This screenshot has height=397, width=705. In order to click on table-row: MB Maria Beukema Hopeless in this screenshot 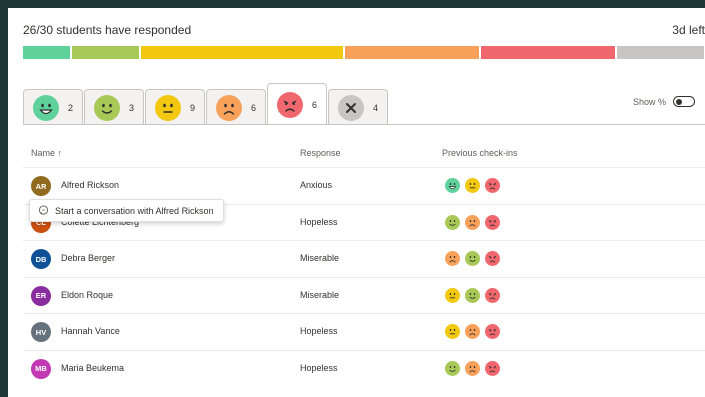, I will do `click(364, 367)`.